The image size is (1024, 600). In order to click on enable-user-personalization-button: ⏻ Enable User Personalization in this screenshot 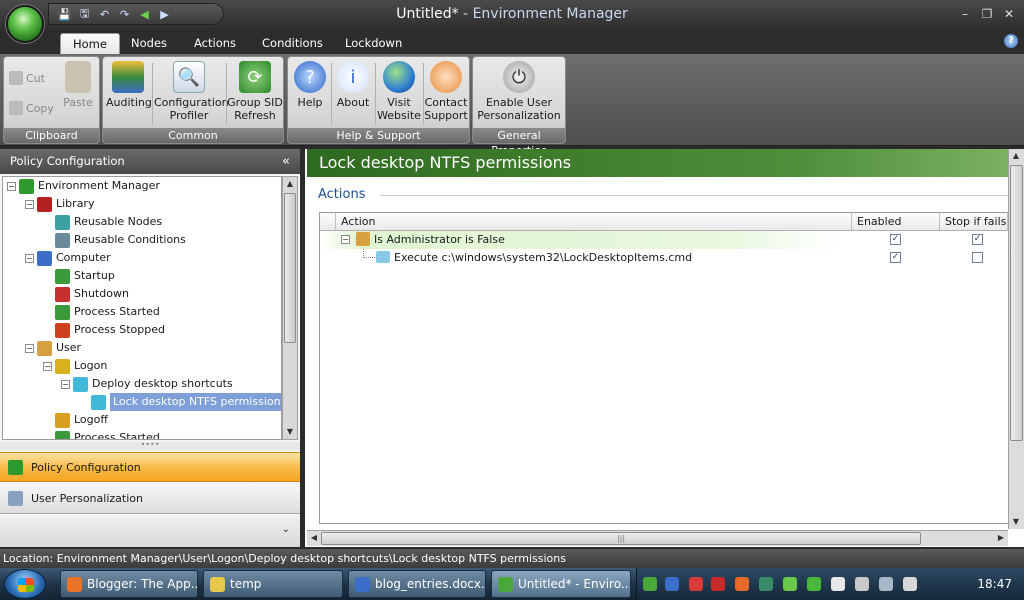, I will do `click(519, 91)`.